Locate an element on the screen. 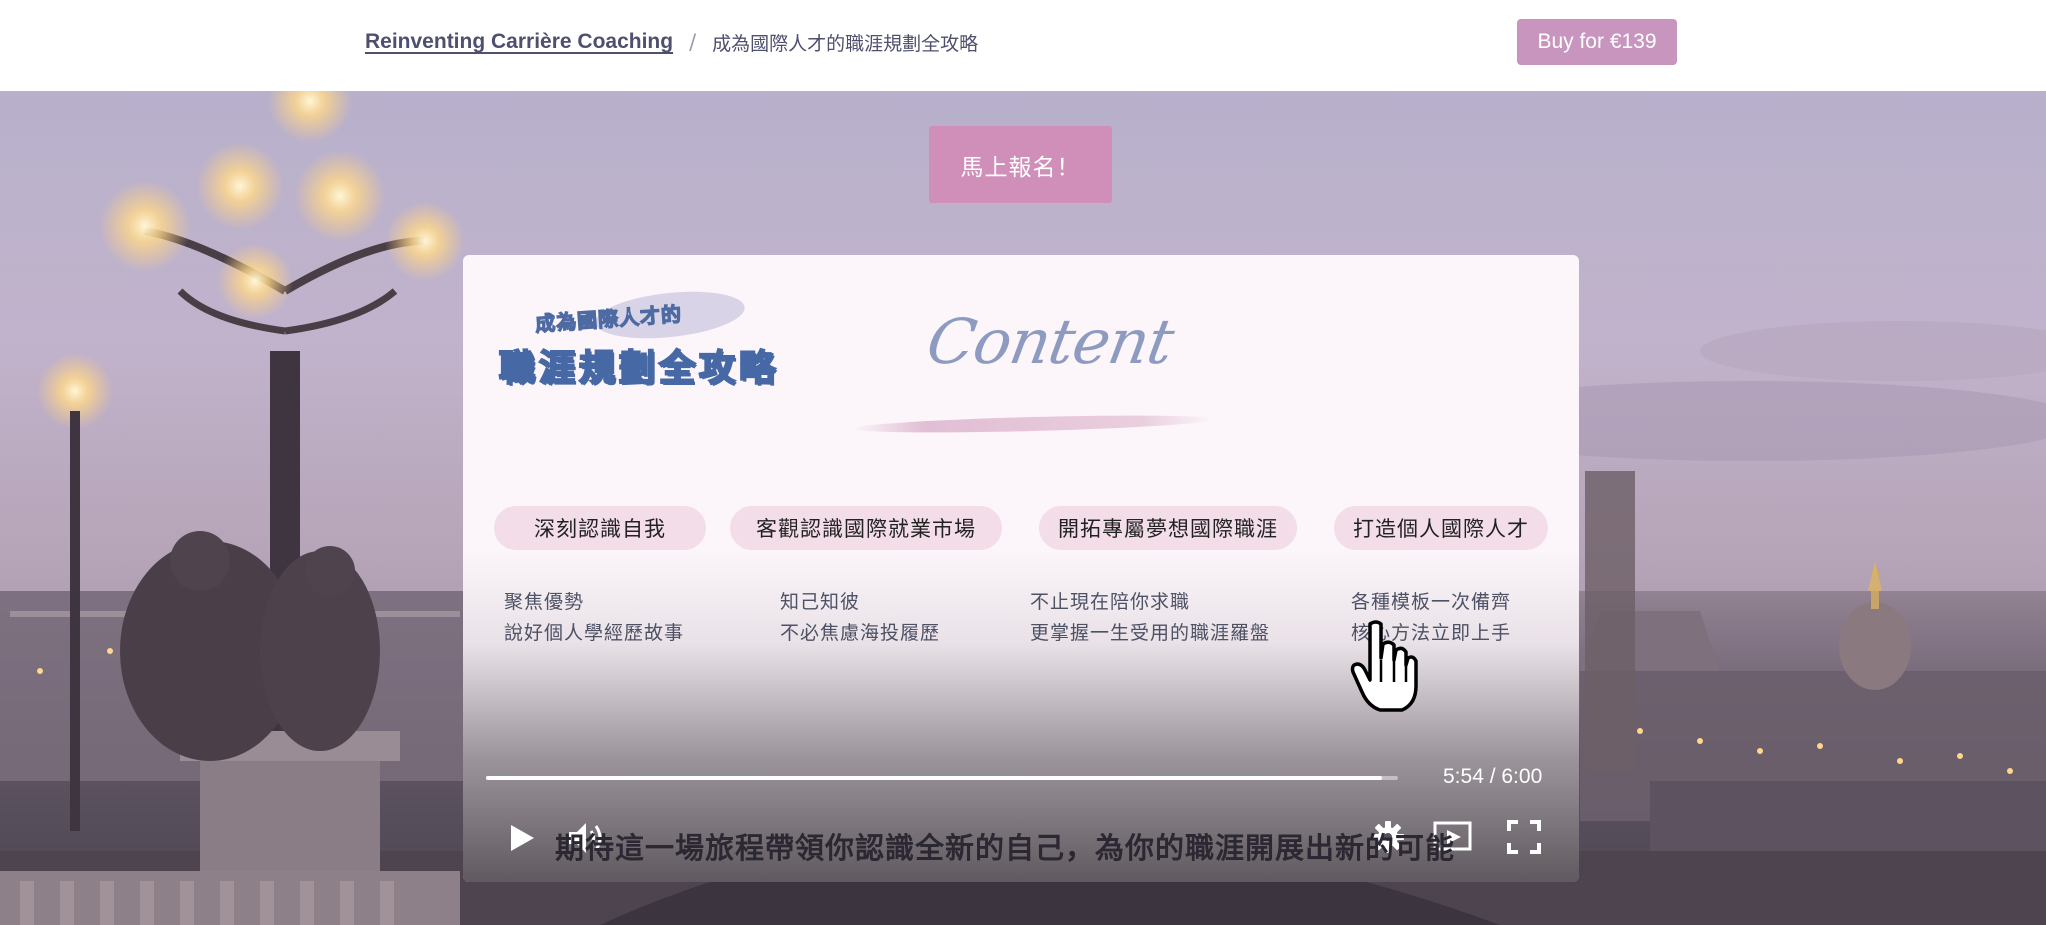  topic-description-2: 知己知彼 不必焦慮海投履歷 is located at coordinates (860, 618).